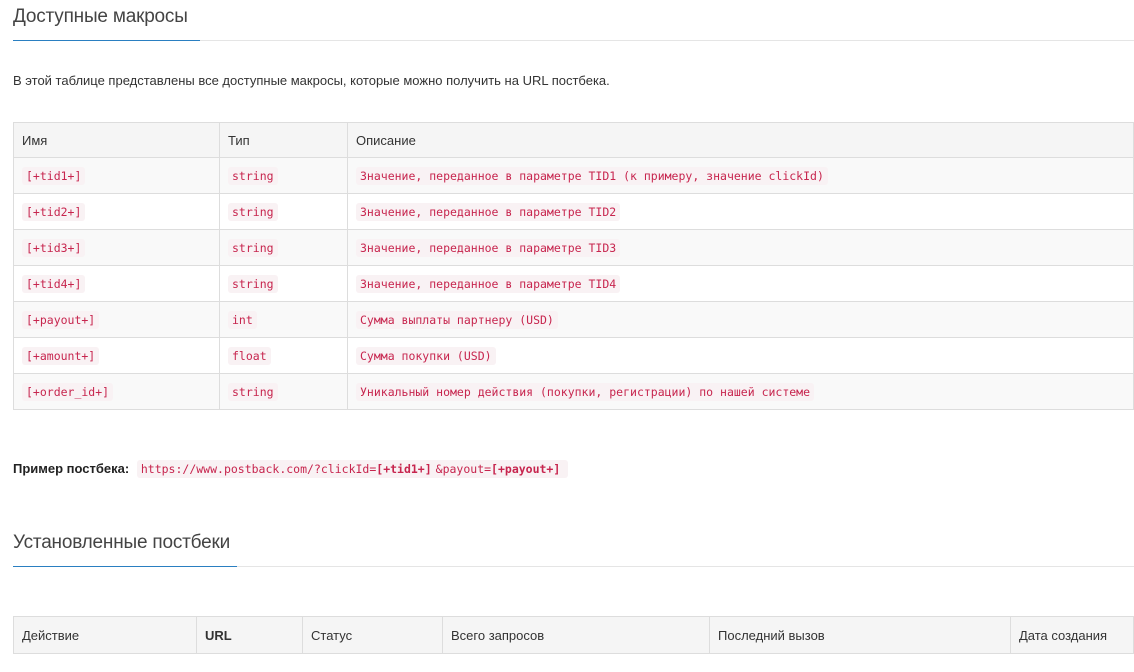 The width and height of the screenshot is (1134, 672). I want to click on col-header-status: Статус, so click(372, 635).